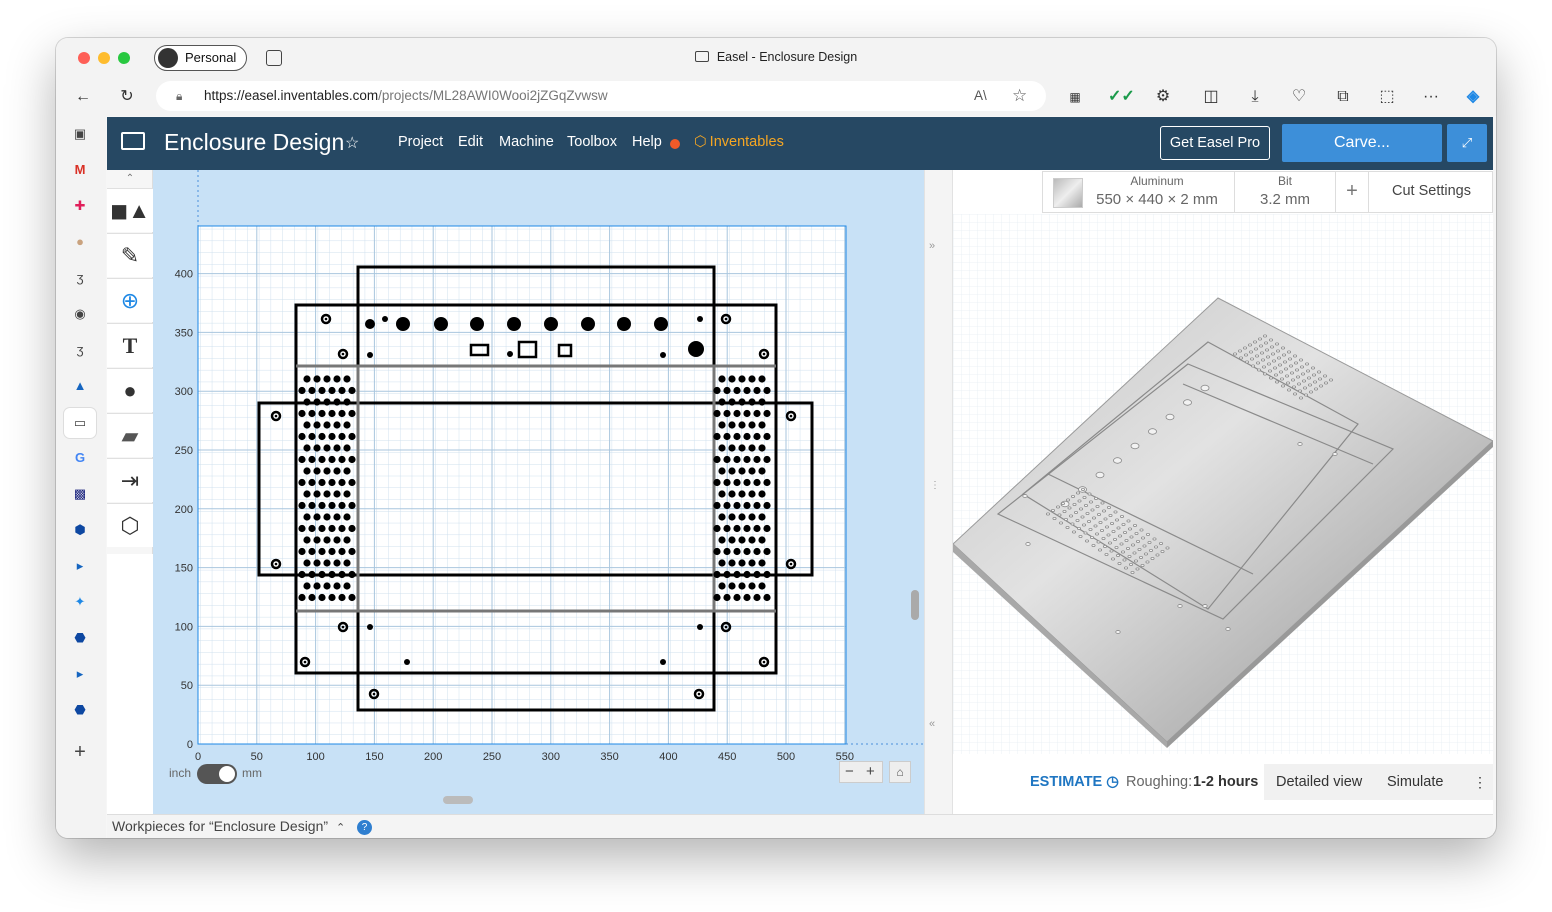  I want to click on browser-essentials-icon: ♡, so click(1299, 97).